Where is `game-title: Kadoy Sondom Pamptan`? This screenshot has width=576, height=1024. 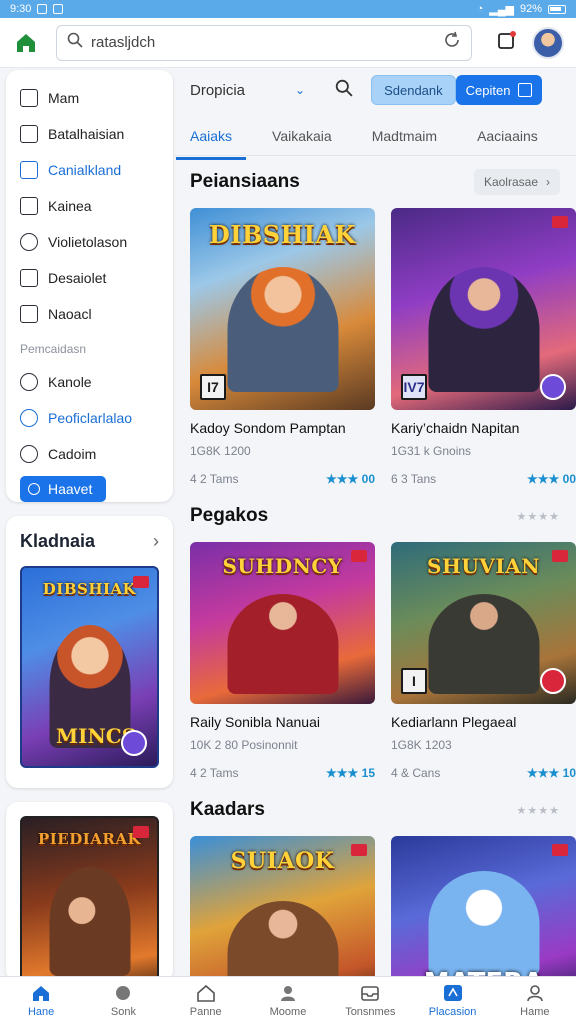
game-title: Kadoy Sondom Pamptan is located at coordinates (268, 428).